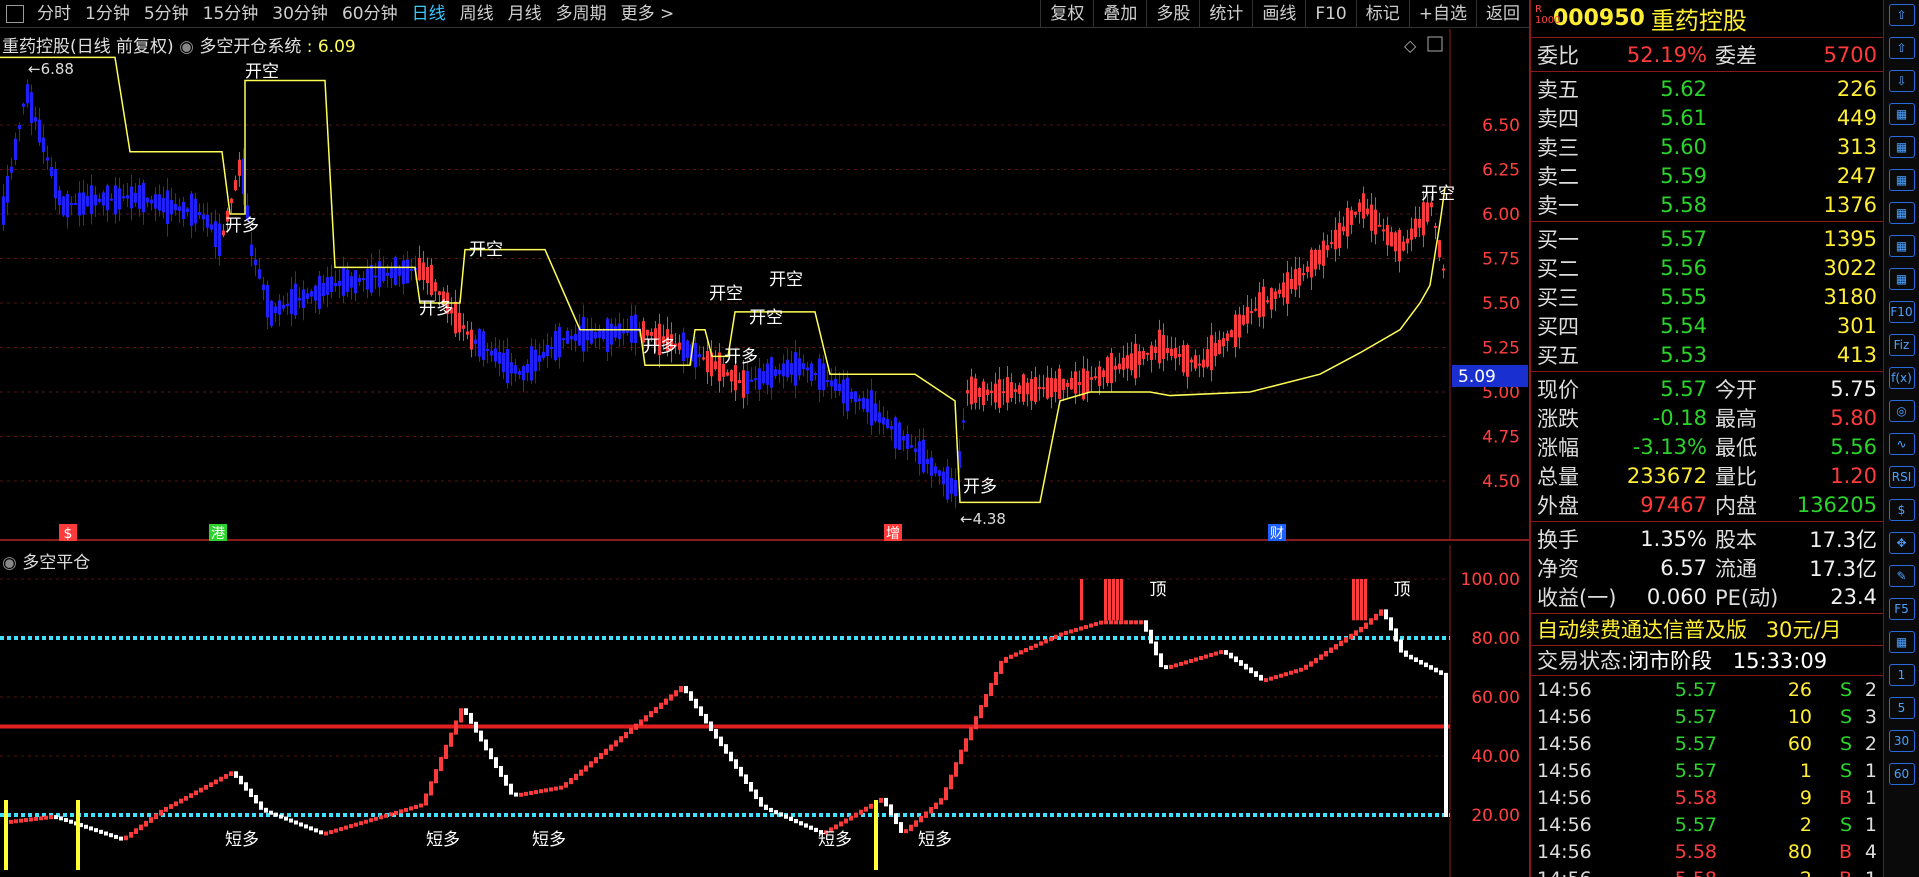  Describe the element at coordinates (370, 14) in the screenshot. I see `period-tab-5: 60分钟` at that location.